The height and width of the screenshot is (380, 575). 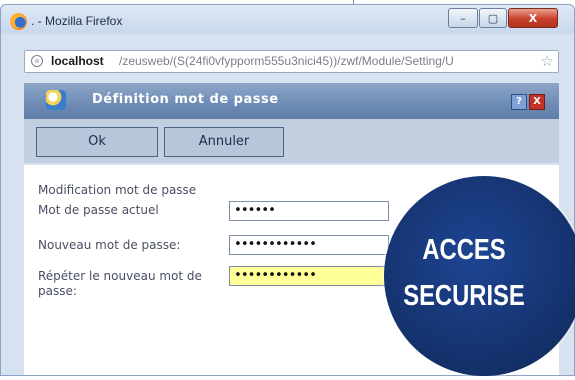 I want to click on ok-button: Ok, so click(x=97, y=142).